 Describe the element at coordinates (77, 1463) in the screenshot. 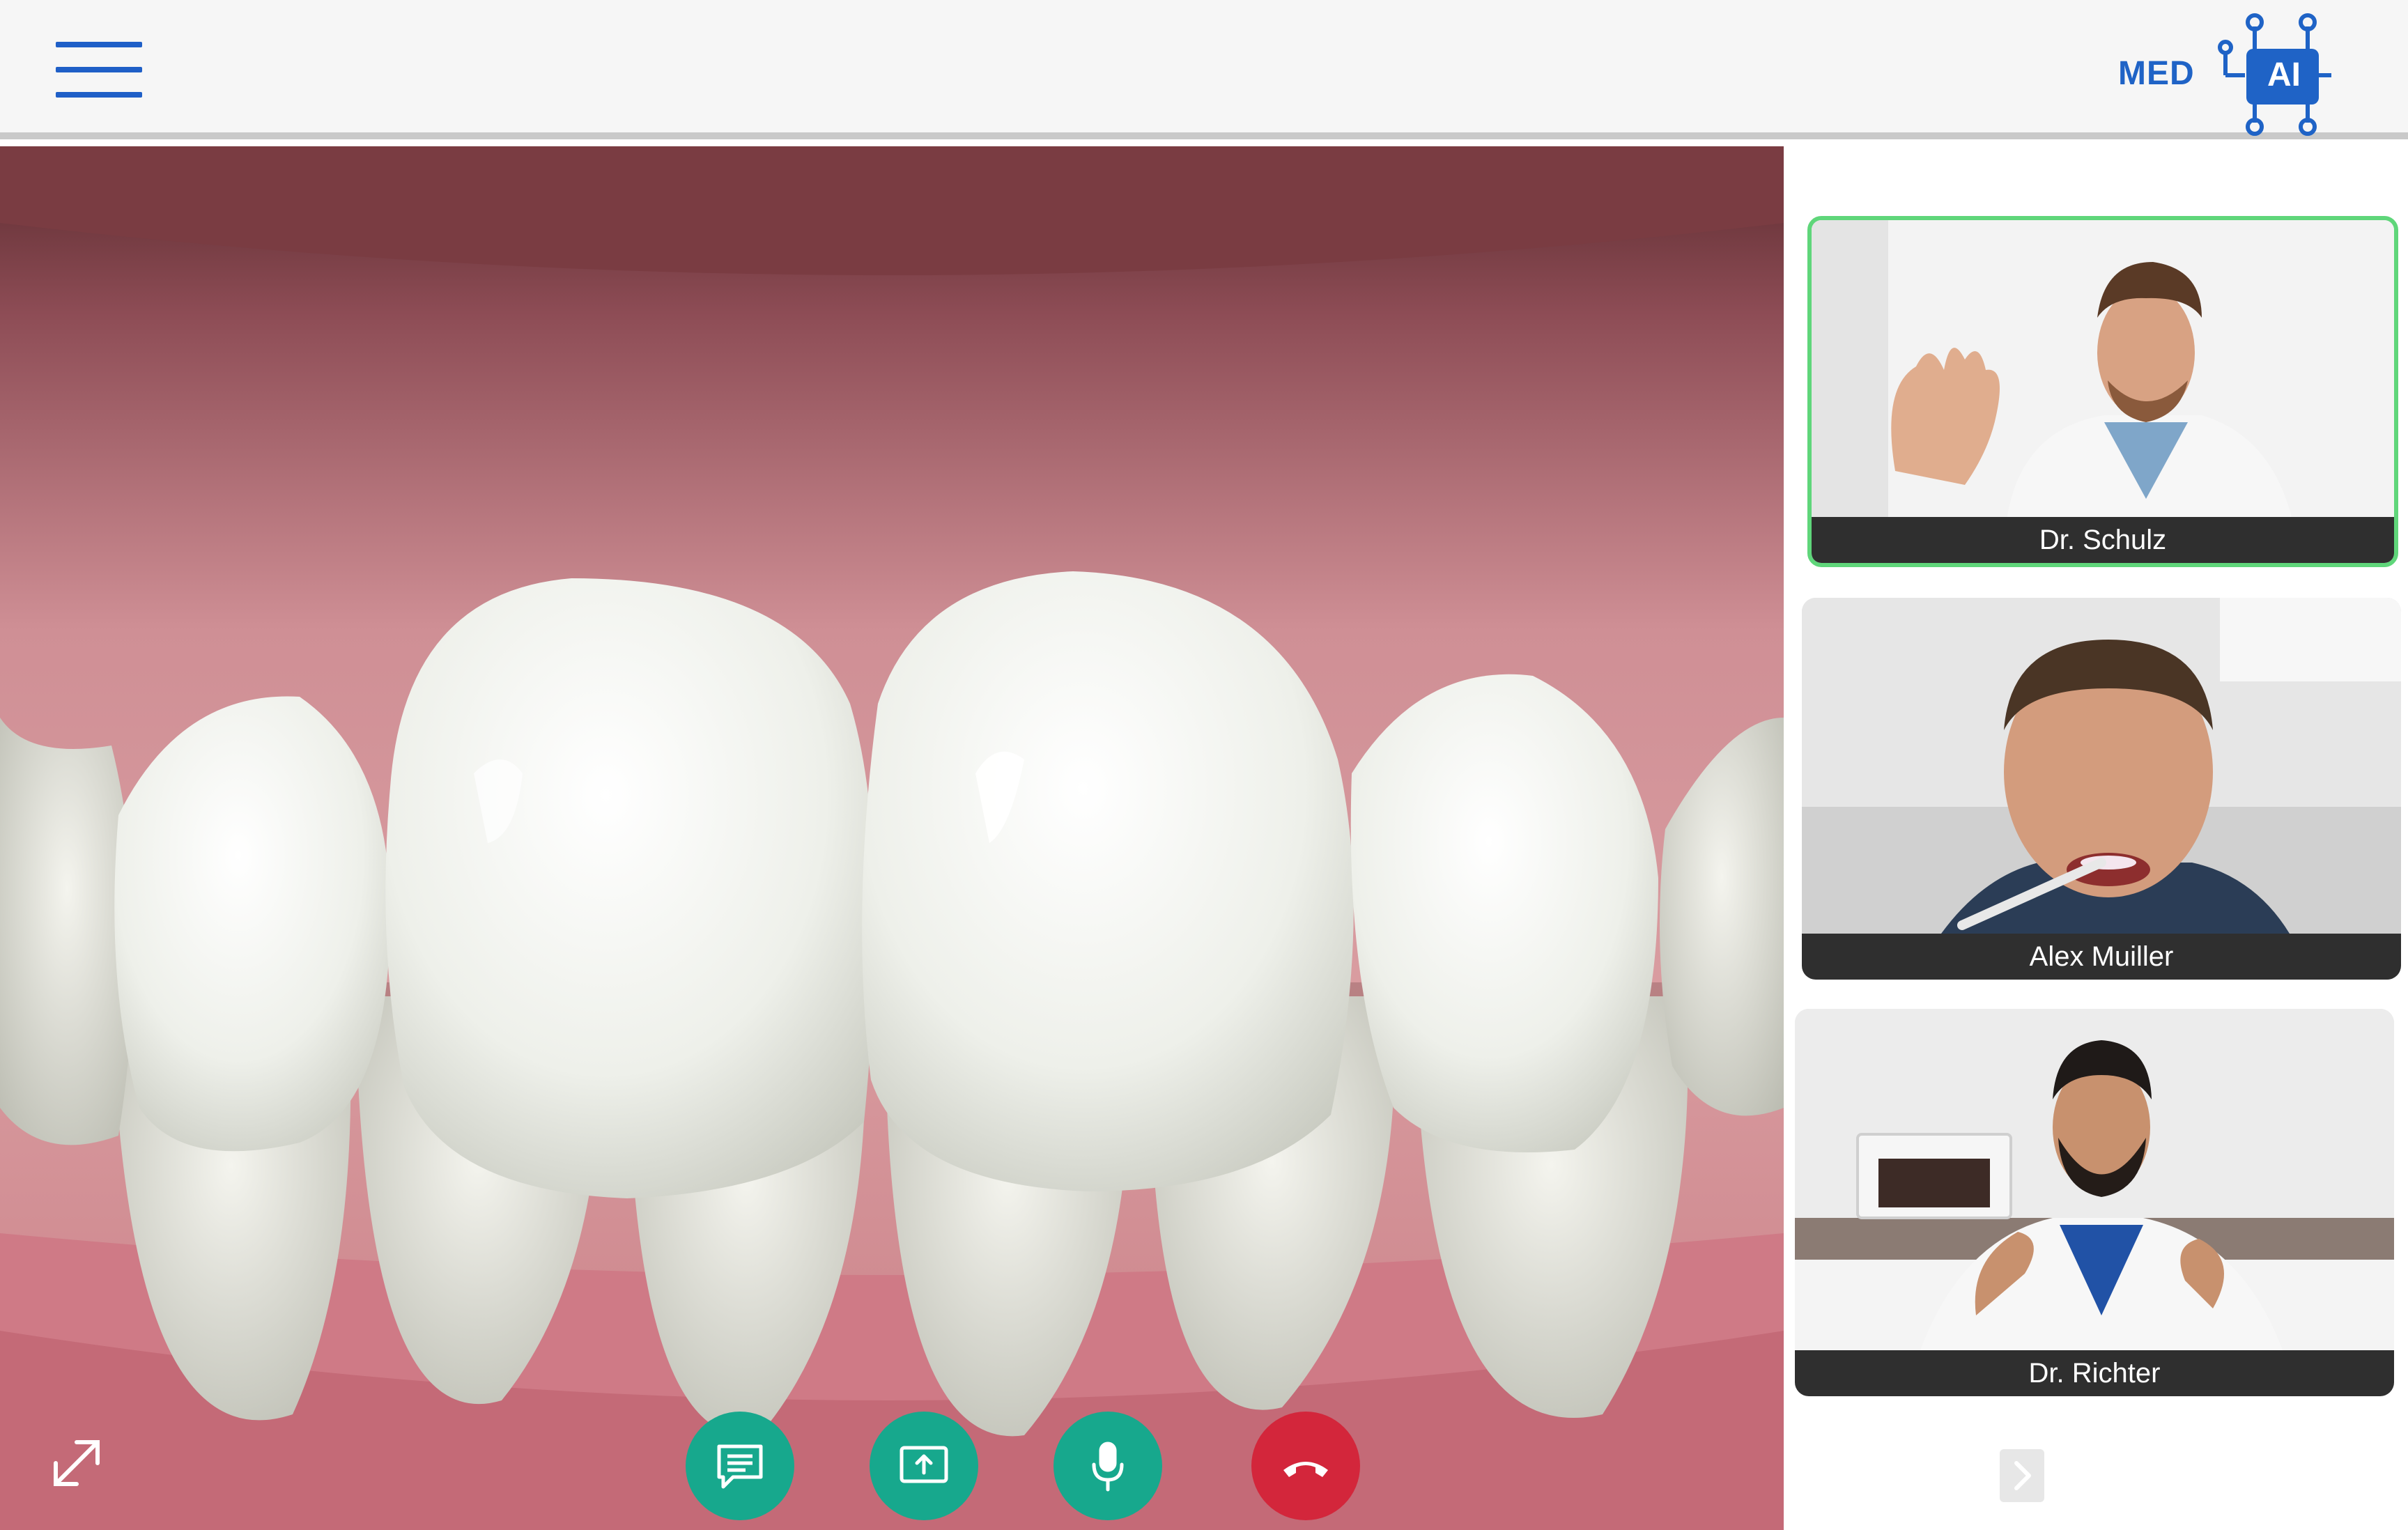

I see `expand-arrows-icon` at that location.